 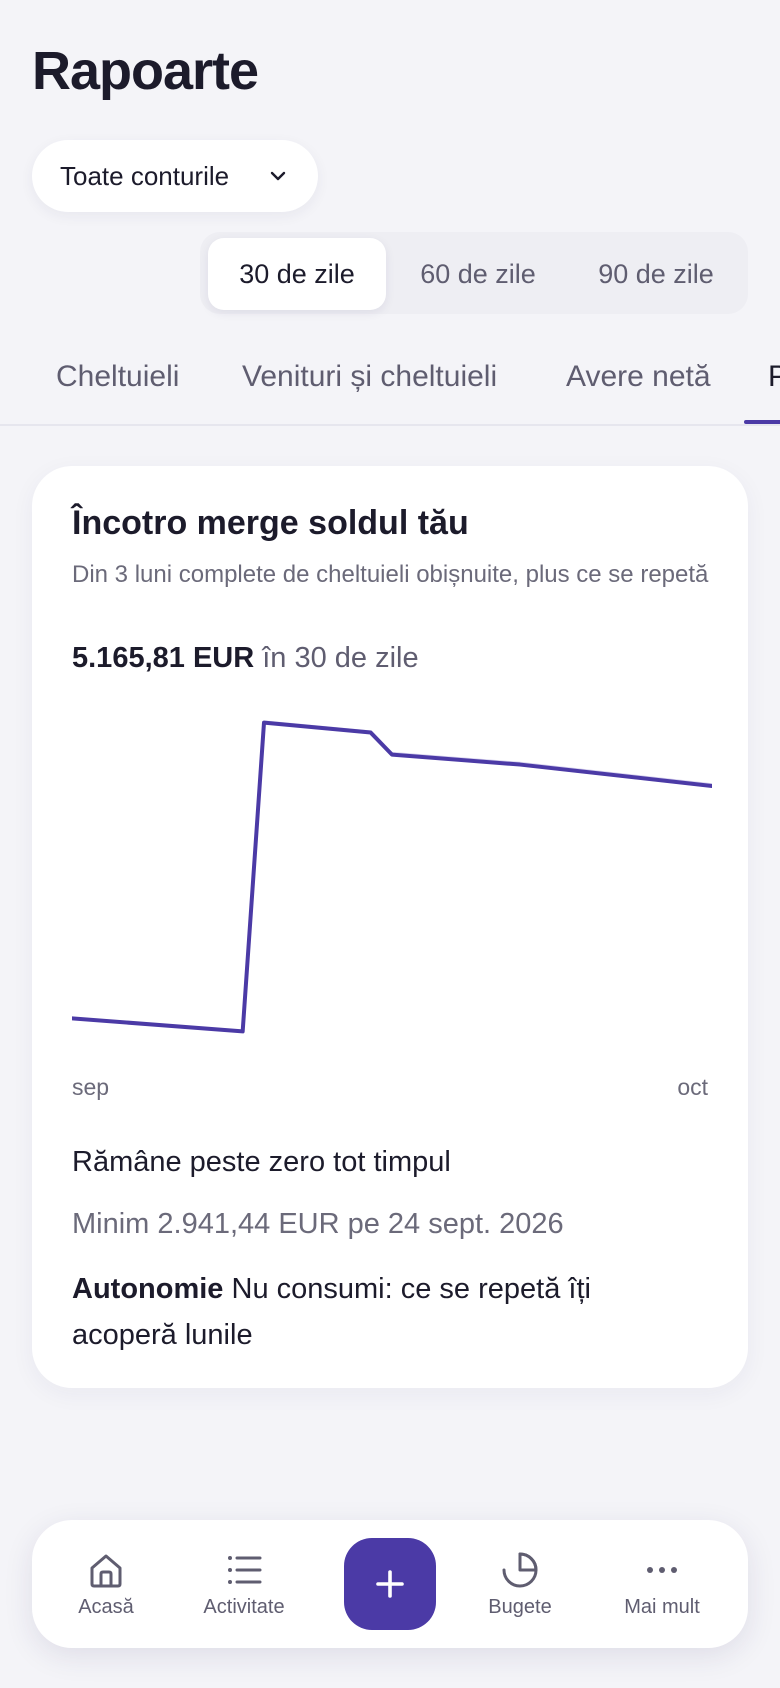 I want to click on card-title: Încotro merge soldul tău, so click(x=270, y=523).